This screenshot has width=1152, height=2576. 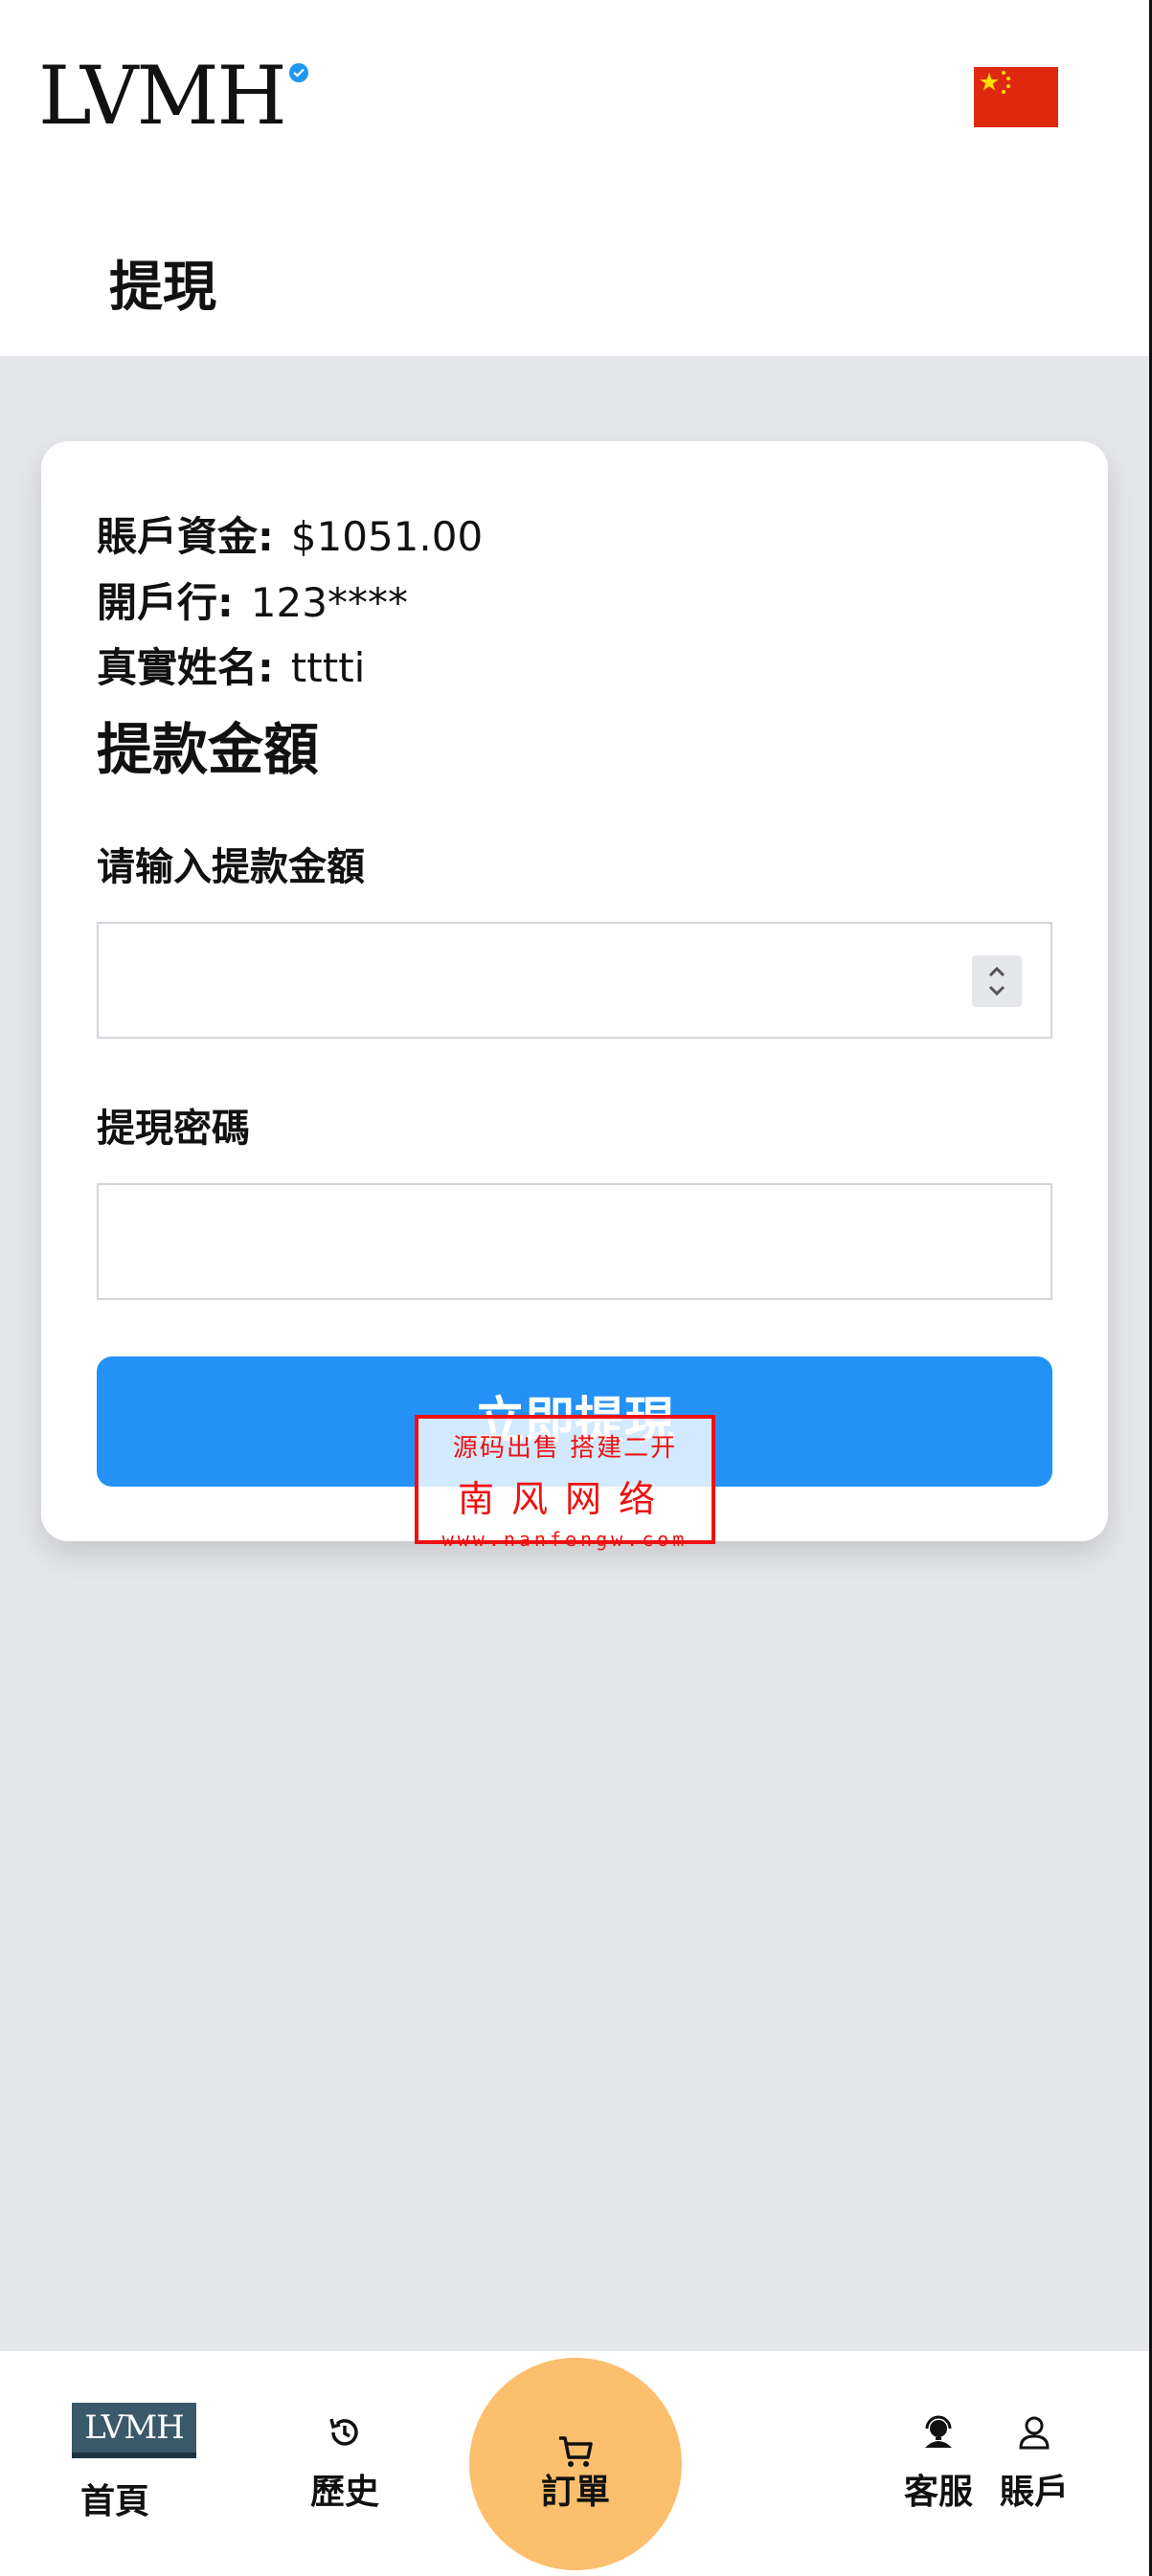 What do you see at coordinates (162, 96) in the screenshot?
I see `brand-logo: LVMH` at bounding box center [162, 96].